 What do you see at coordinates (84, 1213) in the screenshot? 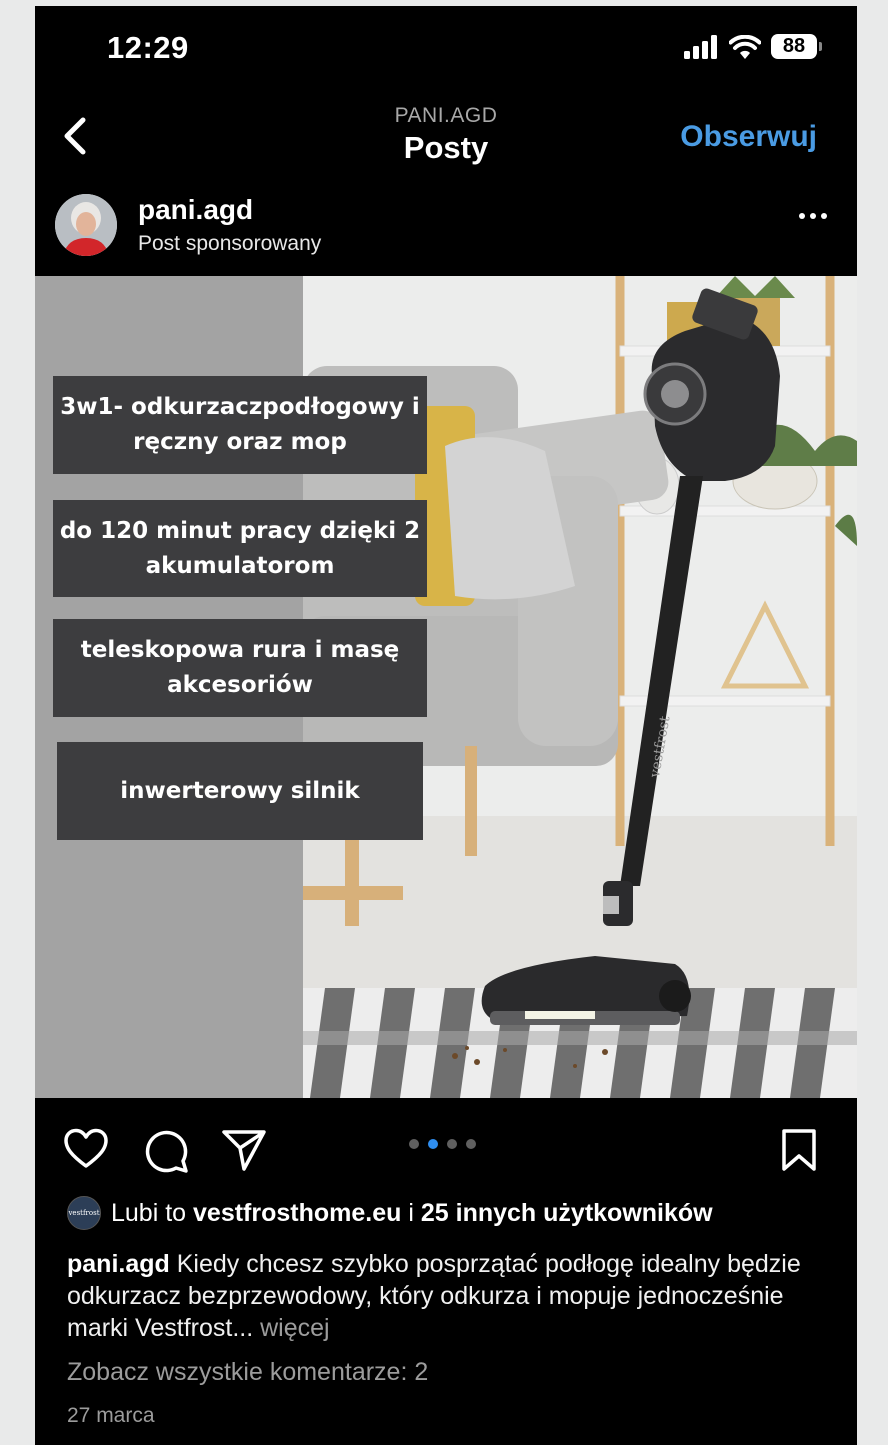
I see `liker-avatar: vestfrost` at bounding box center [84, 1213].